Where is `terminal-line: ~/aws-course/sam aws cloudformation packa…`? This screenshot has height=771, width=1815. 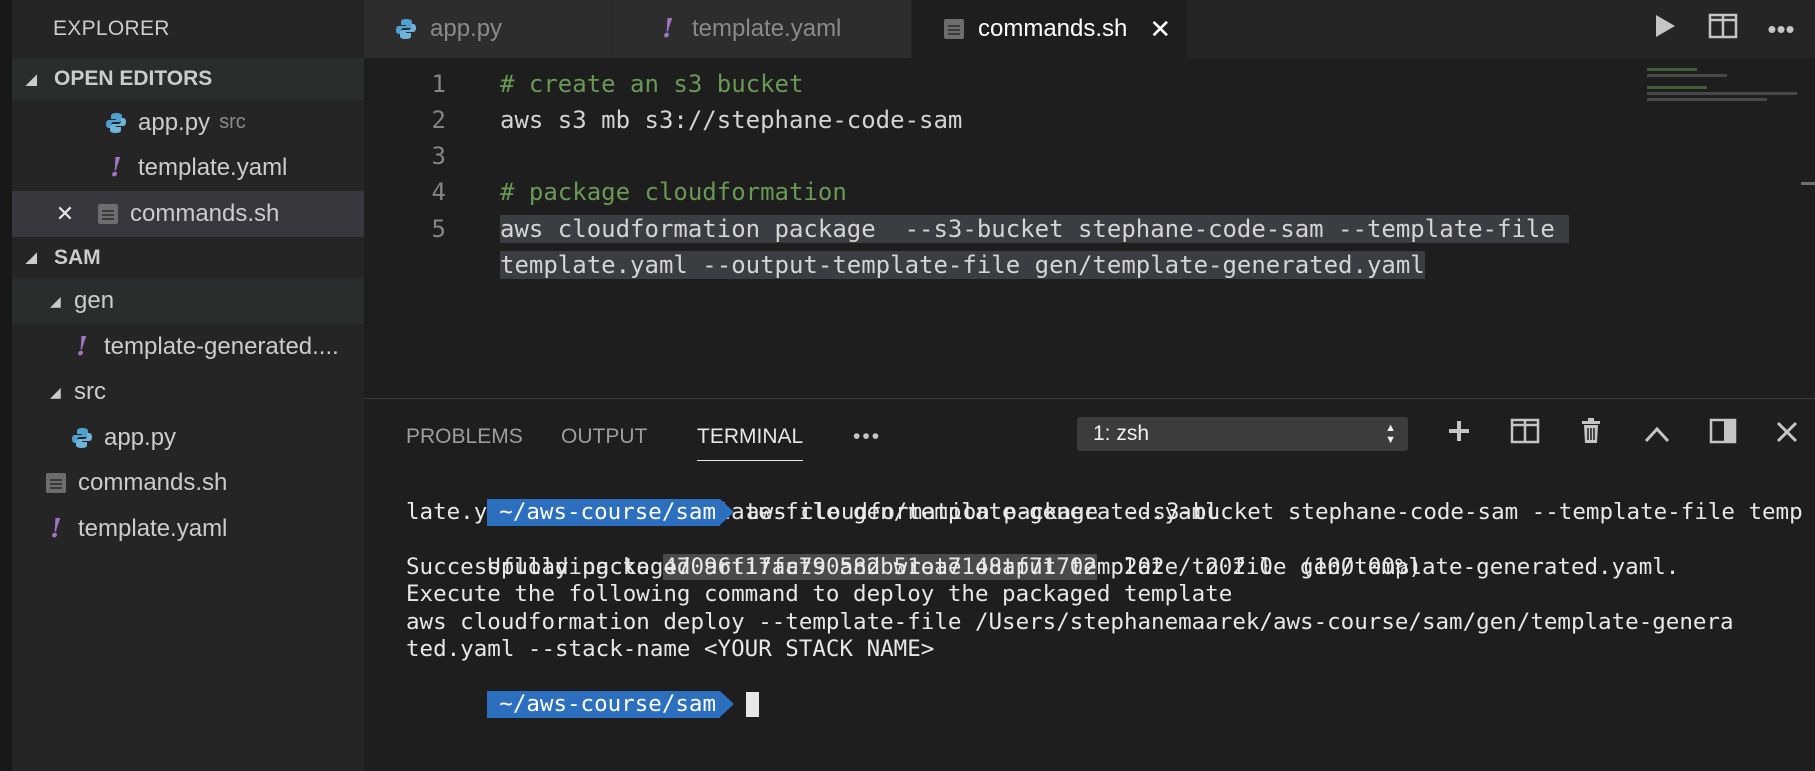 terminal-line: ~/aws-course/sam aws cloudformation packa… is located at coordinates (1106, 498).